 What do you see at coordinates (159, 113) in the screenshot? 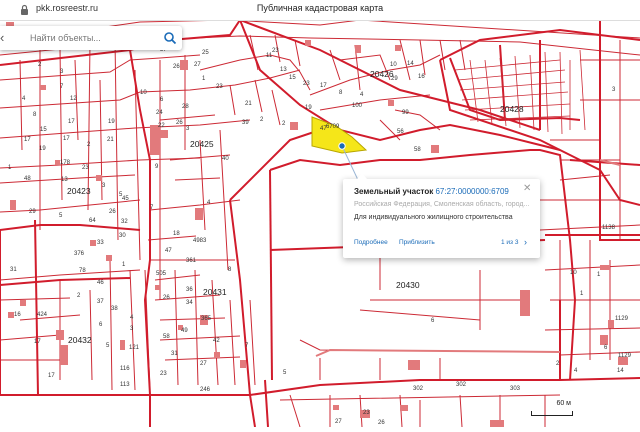
I see `parcel-label: 24` at bounding box center [159, 113].